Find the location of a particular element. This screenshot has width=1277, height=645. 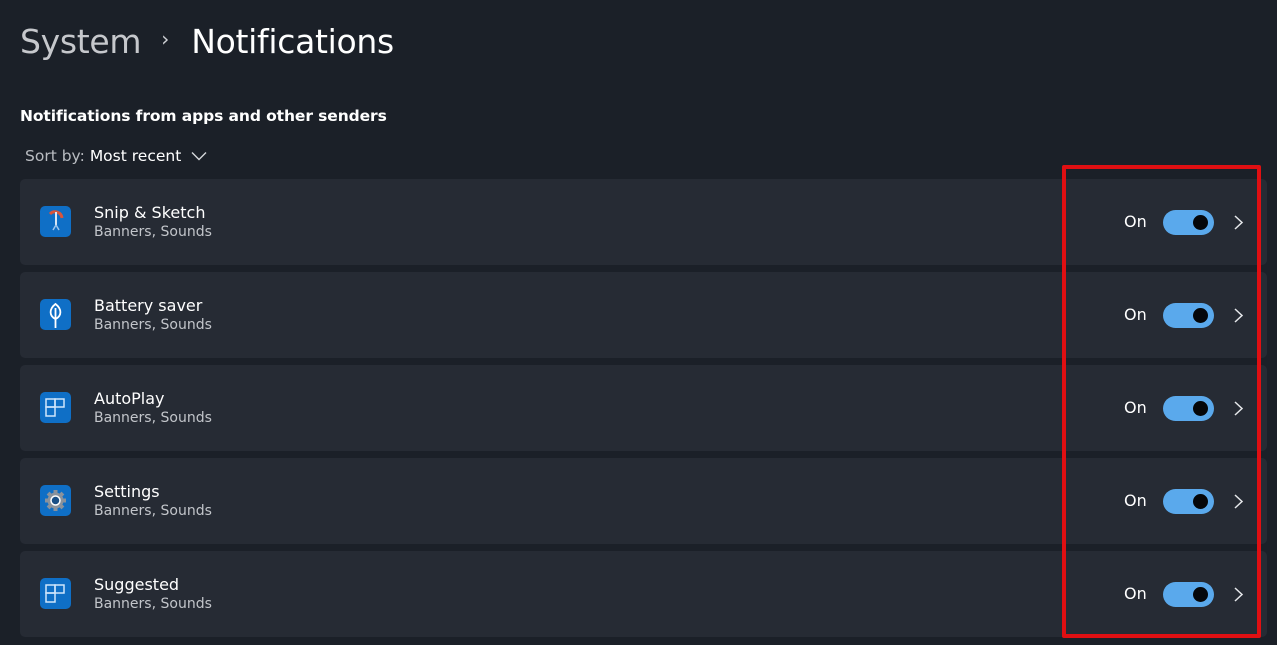

autoplay-tiles-icon is located at coordinates (55, 407).